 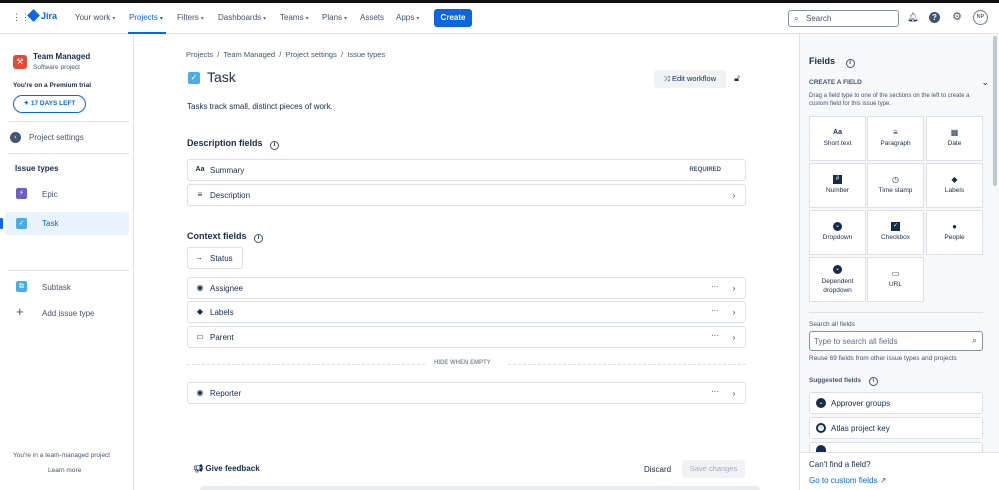 I want to click on sidebar-item-subtask: ⧉ Subtask, so click(x=64, y=287).